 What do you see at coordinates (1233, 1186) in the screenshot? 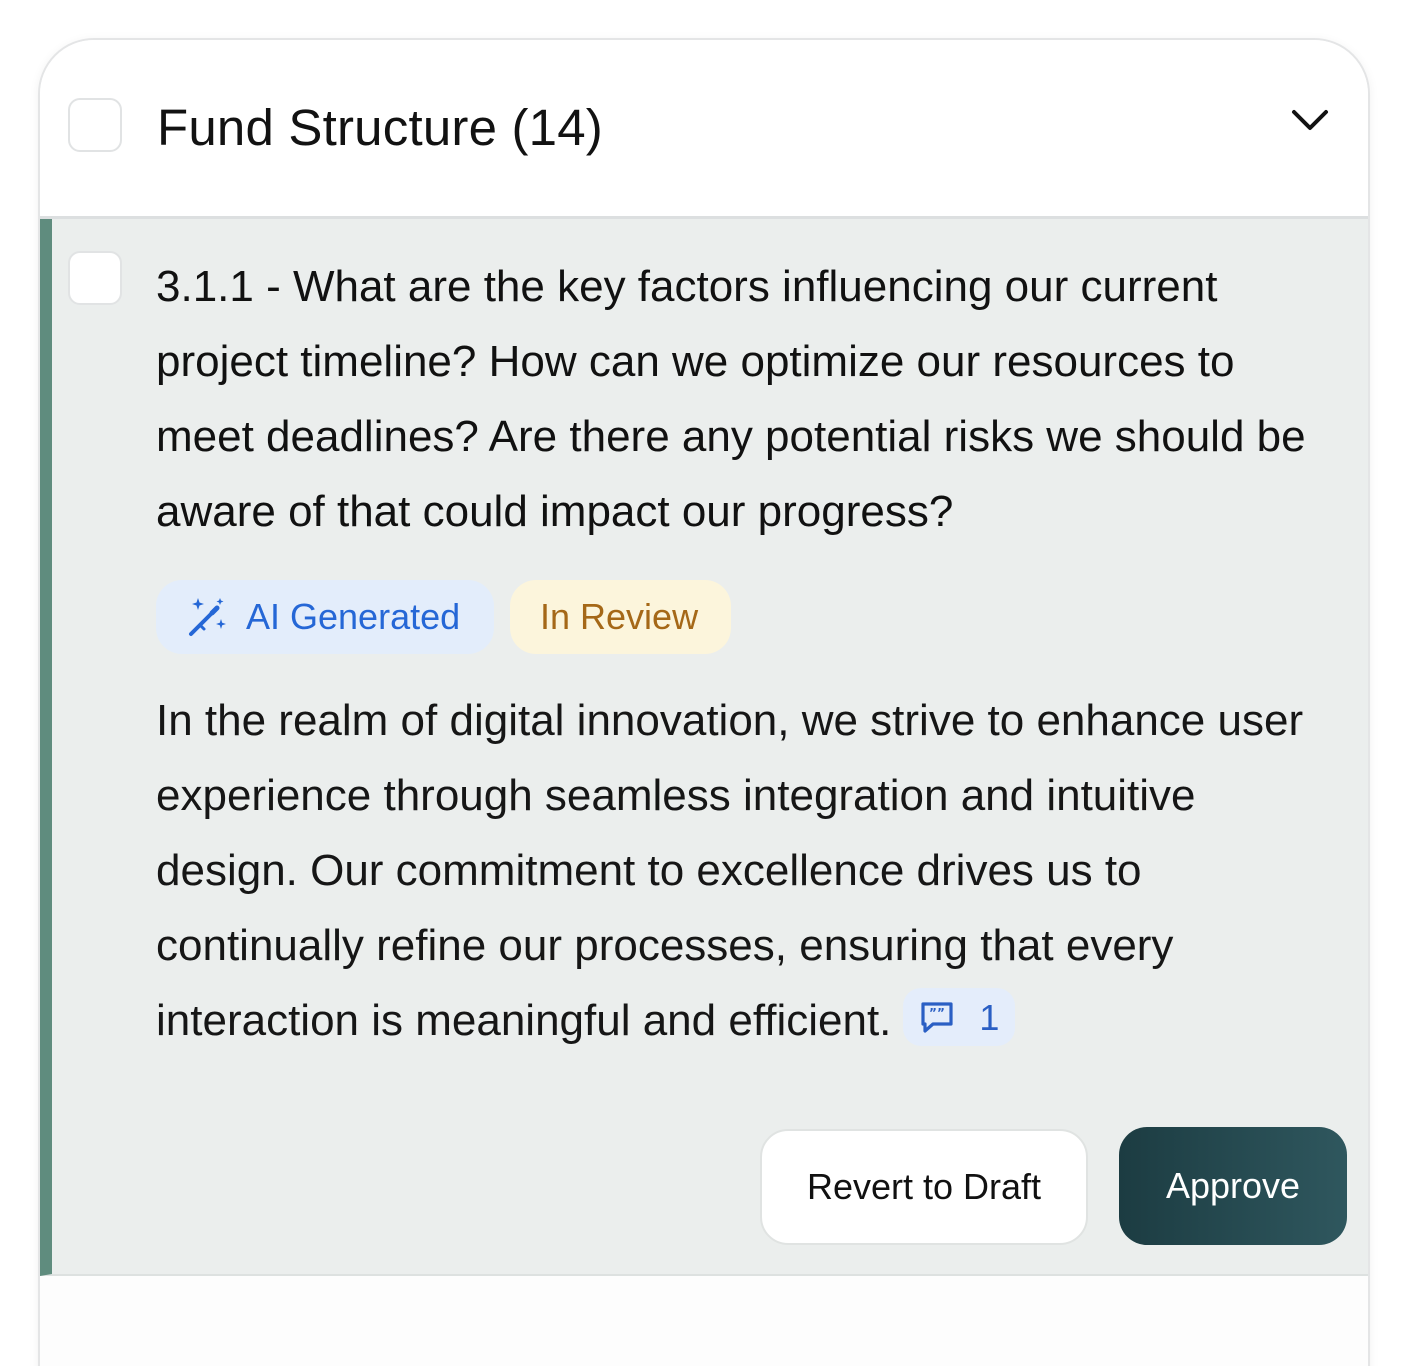
I see `approve-button: Approve` at bounding box center [1233, 1186].